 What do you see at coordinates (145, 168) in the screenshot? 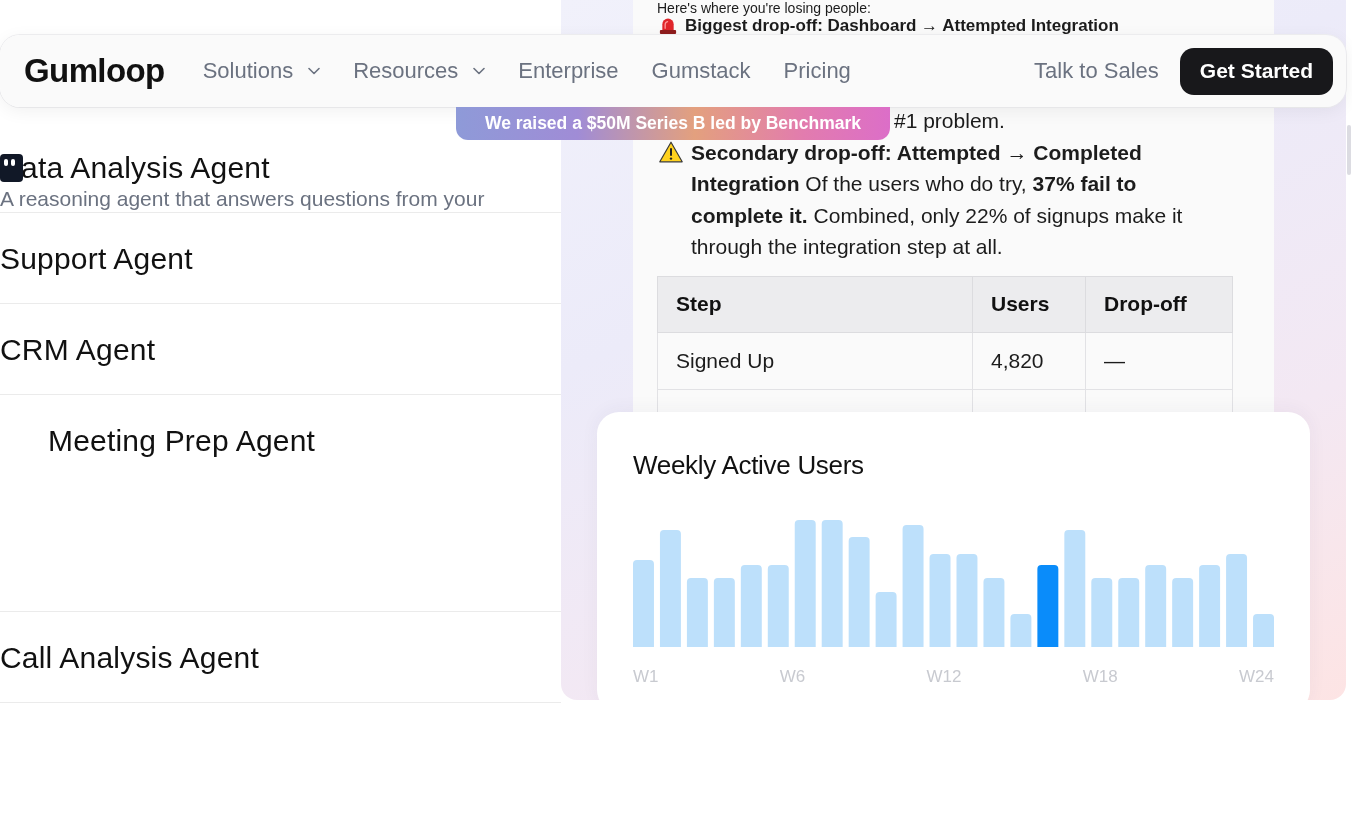
I see `agent-title: ata Analysis Agent` at bounding box center [145, 168].